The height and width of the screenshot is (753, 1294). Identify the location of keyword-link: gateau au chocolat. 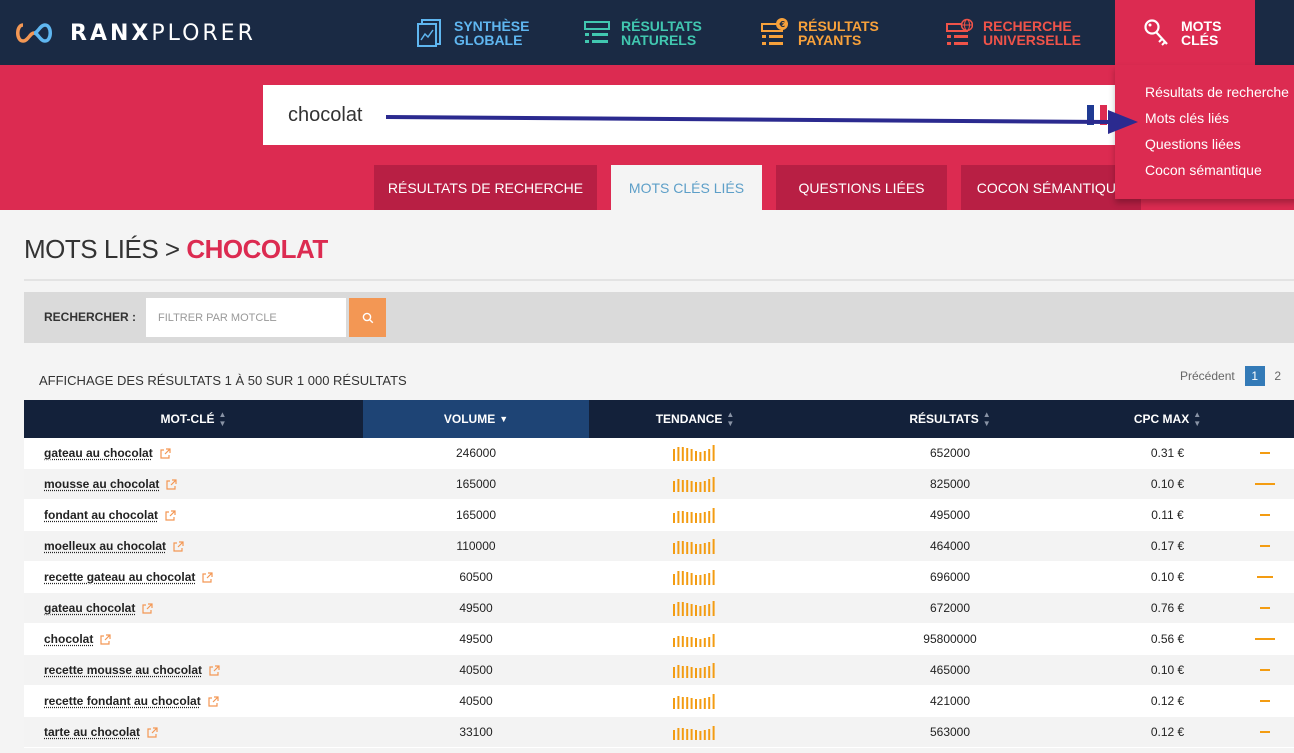
(98, 453).